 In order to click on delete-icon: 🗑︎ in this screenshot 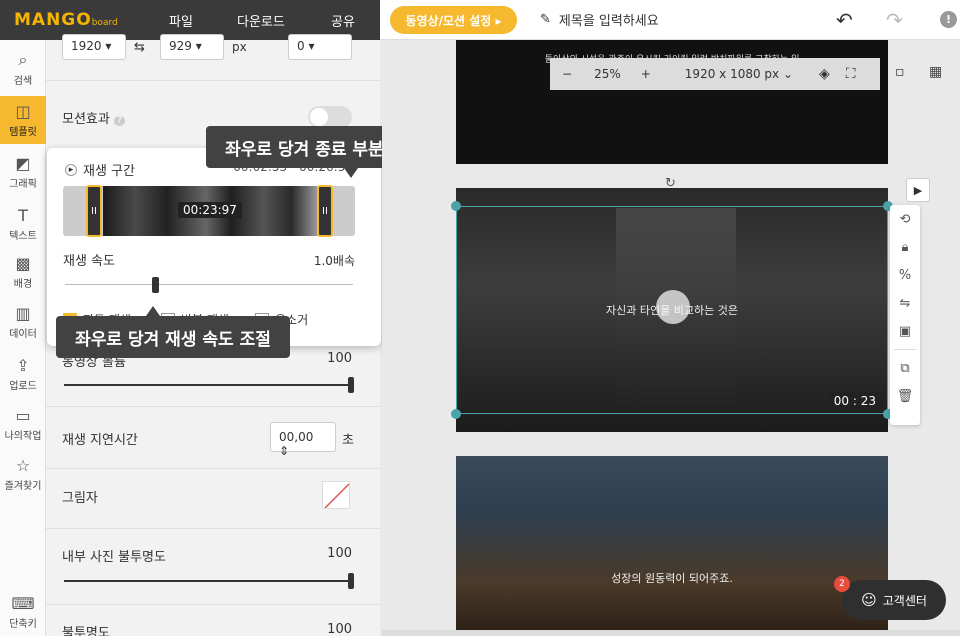, I will do `click(905, 396)`.